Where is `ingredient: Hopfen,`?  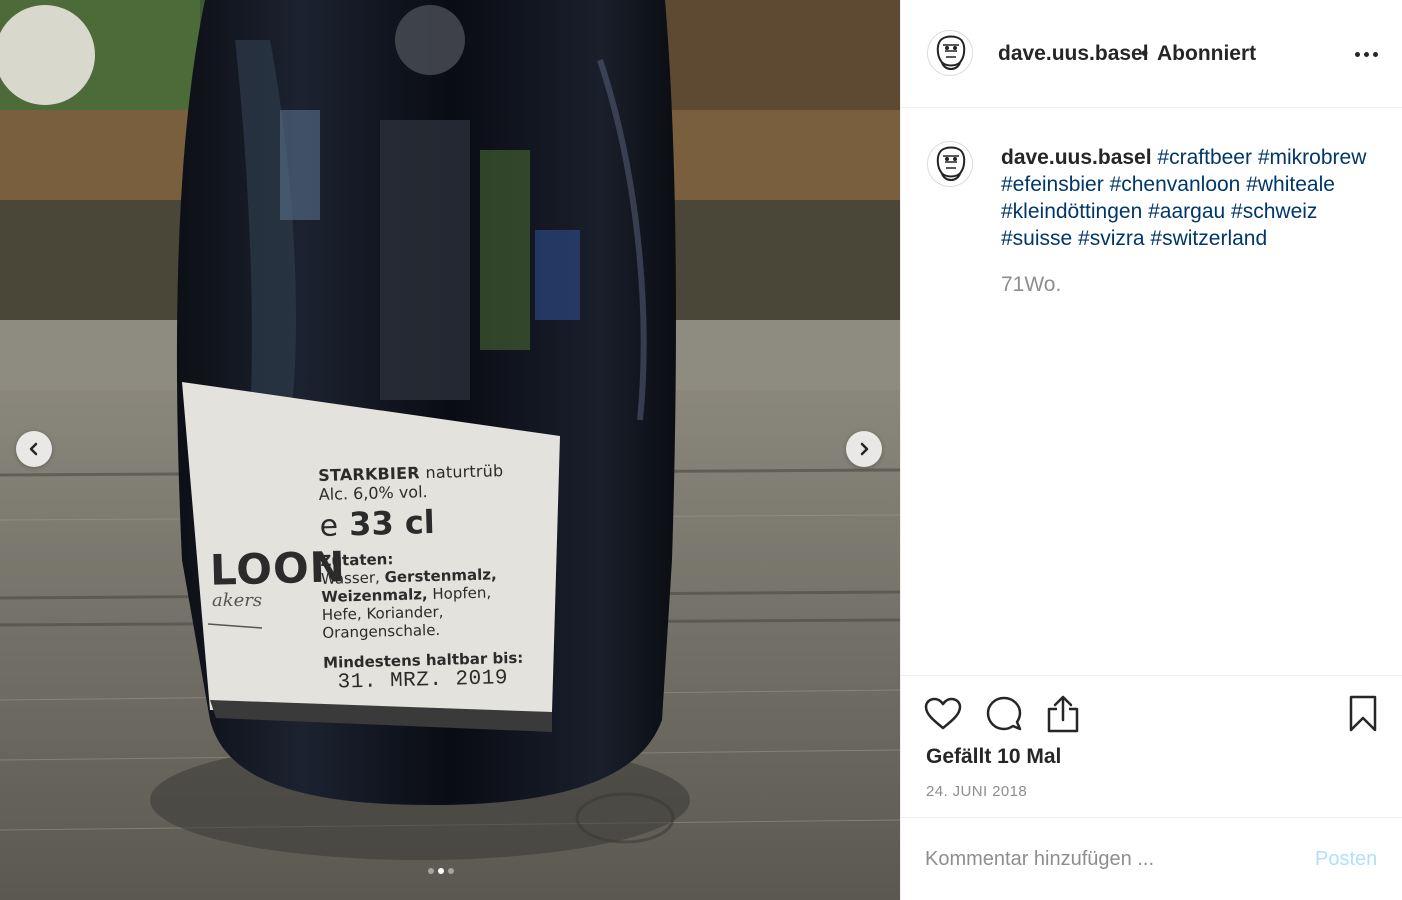 ingredient: Hopfen, is located at coordinates (459, 593).